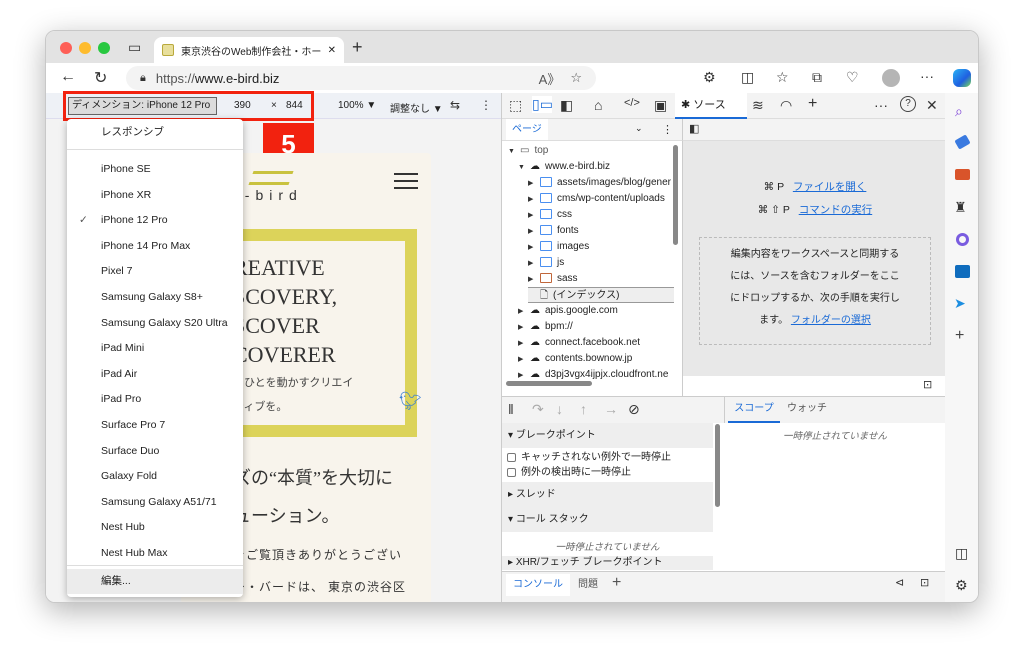  I want to click on drawer-toggle-icon: ⊡, so click(927, 384).